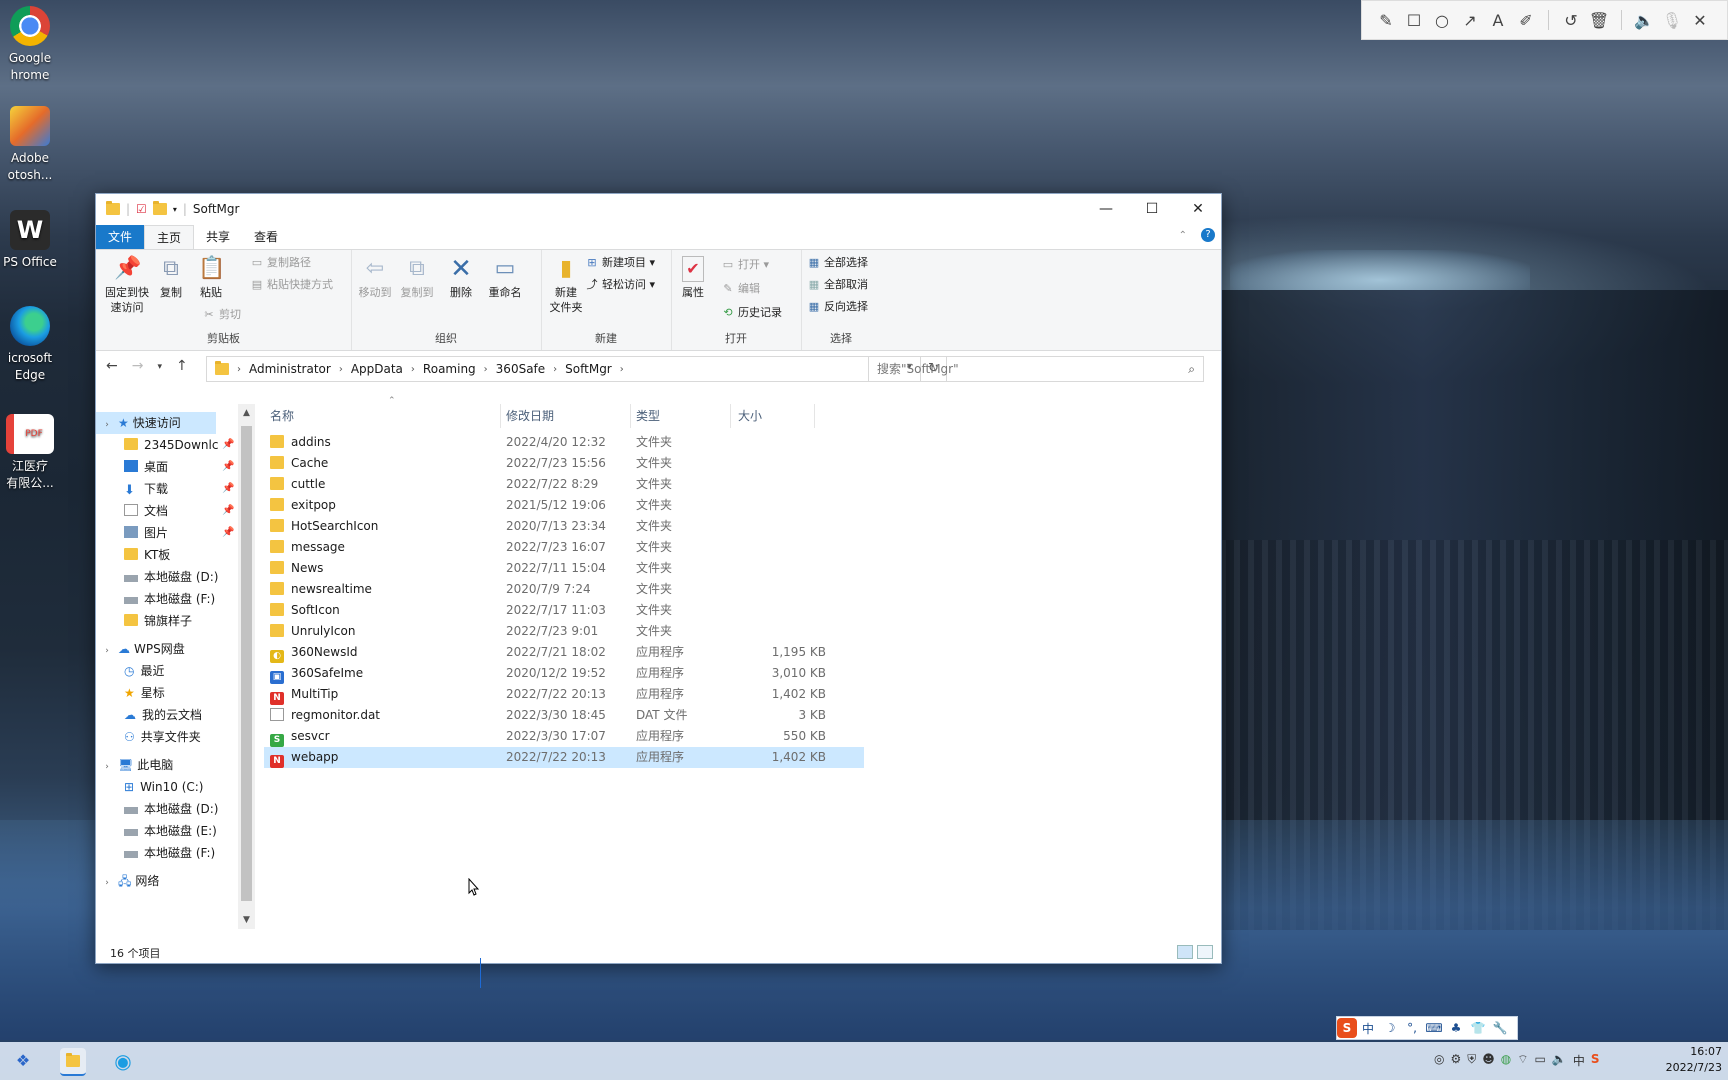  What do you see at coordinates (745, 265) in the screenshot?
I see `open-button: ▭ 打开 ▾` at bounding box center [745, 265].